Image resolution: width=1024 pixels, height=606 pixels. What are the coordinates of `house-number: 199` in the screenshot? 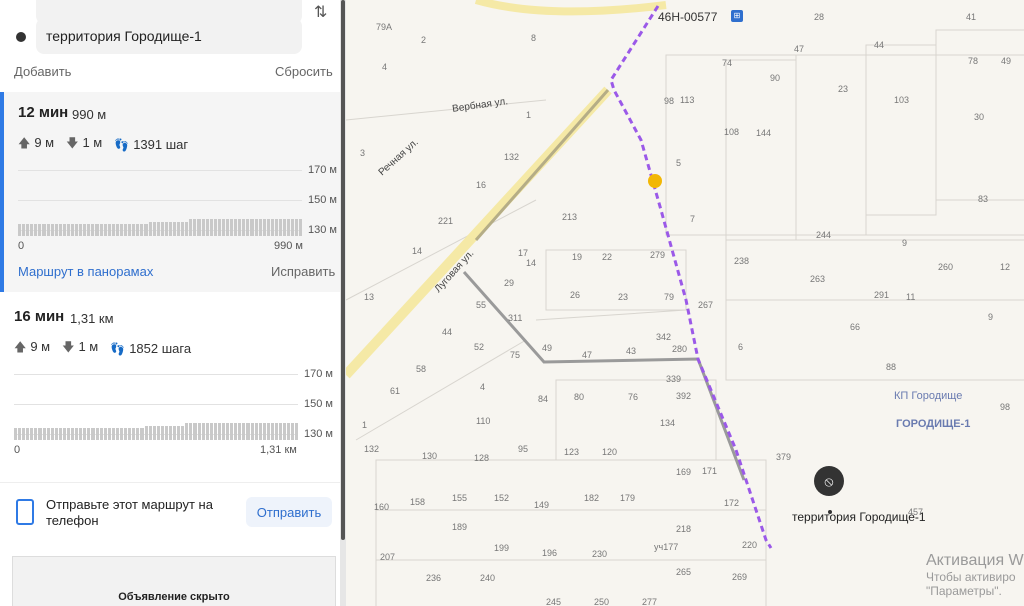 It's located at (502, 548).